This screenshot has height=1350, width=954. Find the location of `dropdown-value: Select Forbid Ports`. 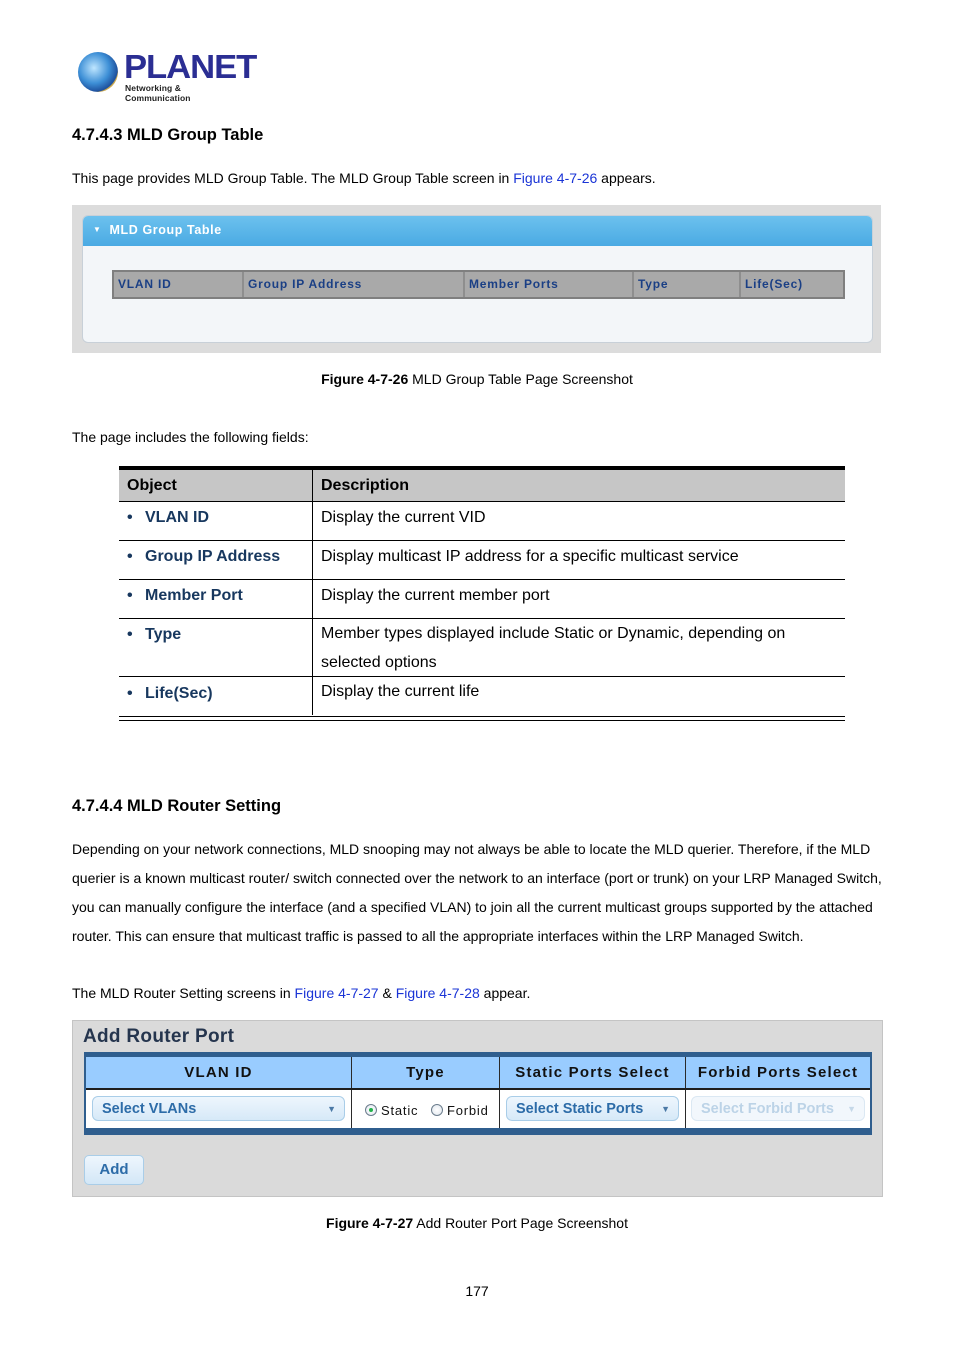

dropdown-value: Select Forbid Ports is located at coordinates (767, 1109).